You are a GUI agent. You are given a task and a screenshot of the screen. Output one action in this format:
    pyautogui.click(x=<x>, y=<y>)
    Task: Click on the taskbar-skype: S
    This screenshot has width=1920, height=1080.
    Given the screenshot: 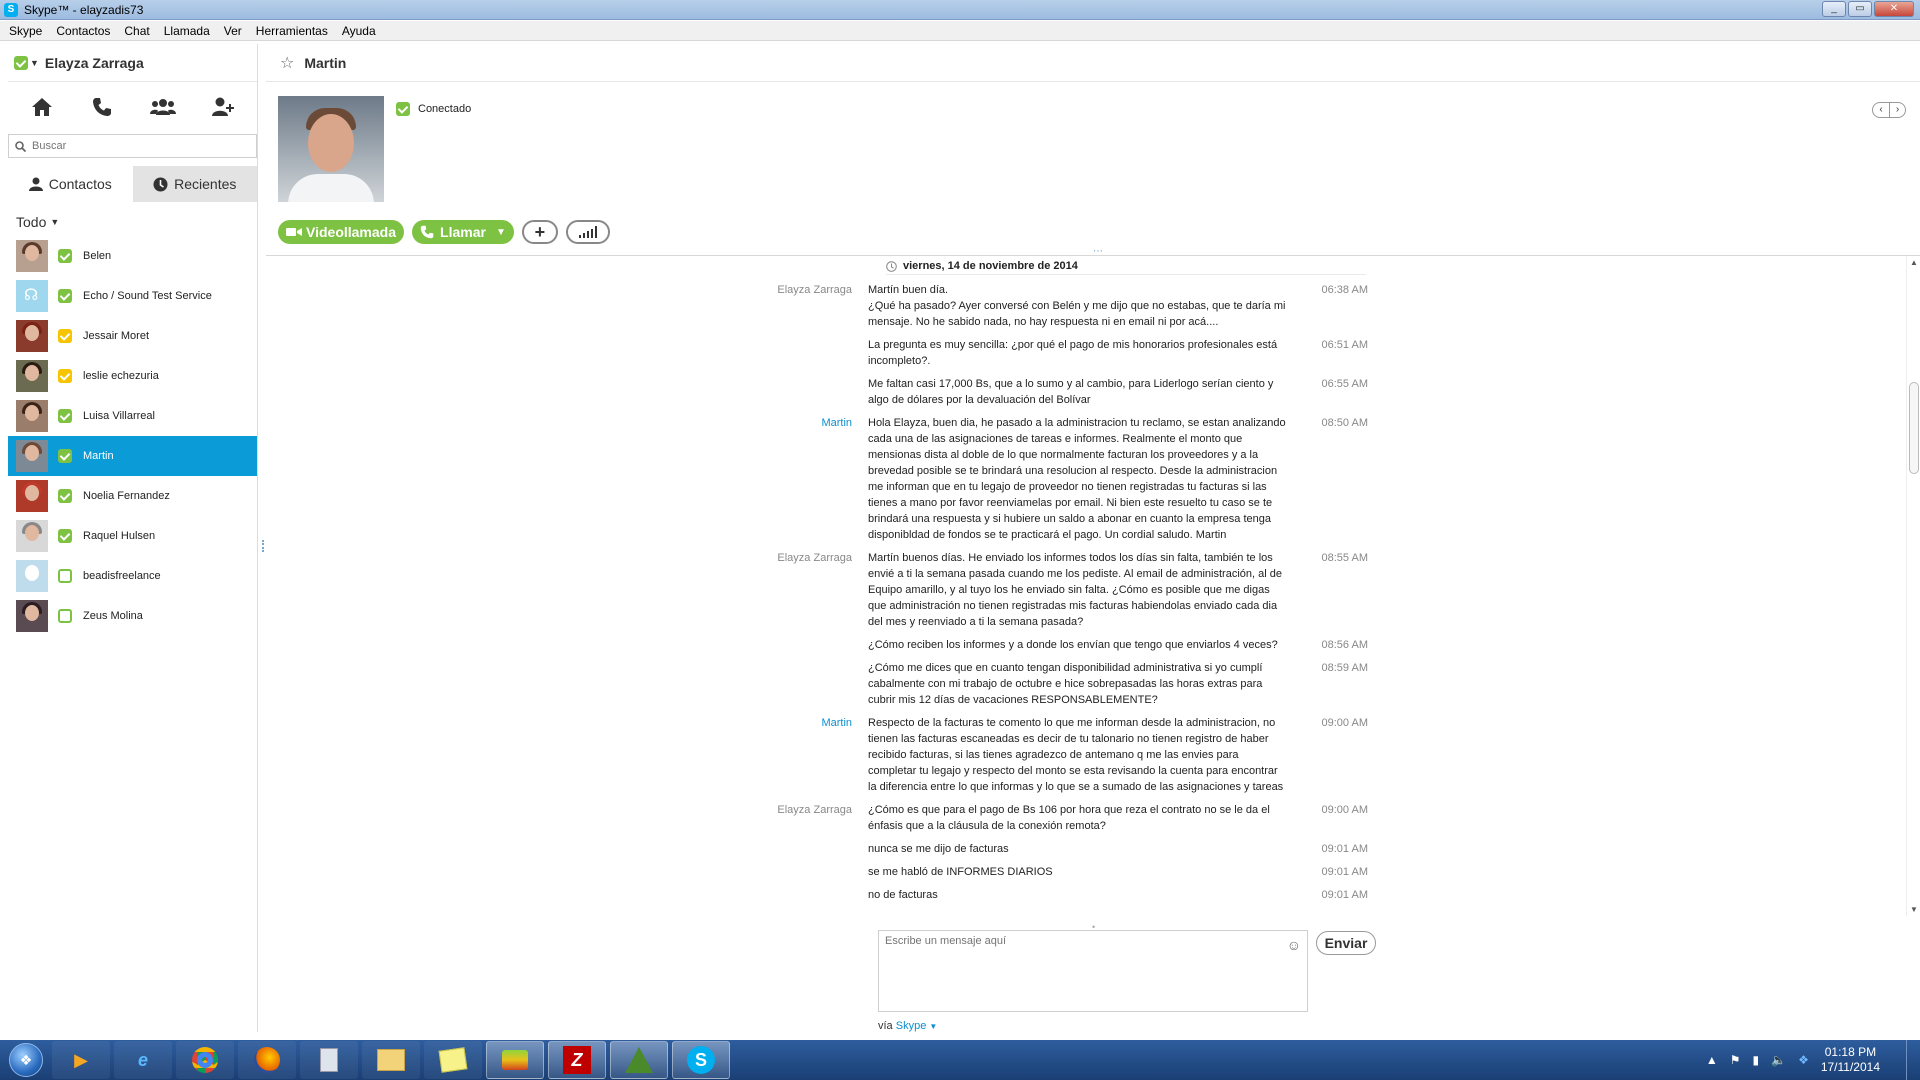 What is the action you would take?
    pyautogui.click(x=701, y=1060)
    